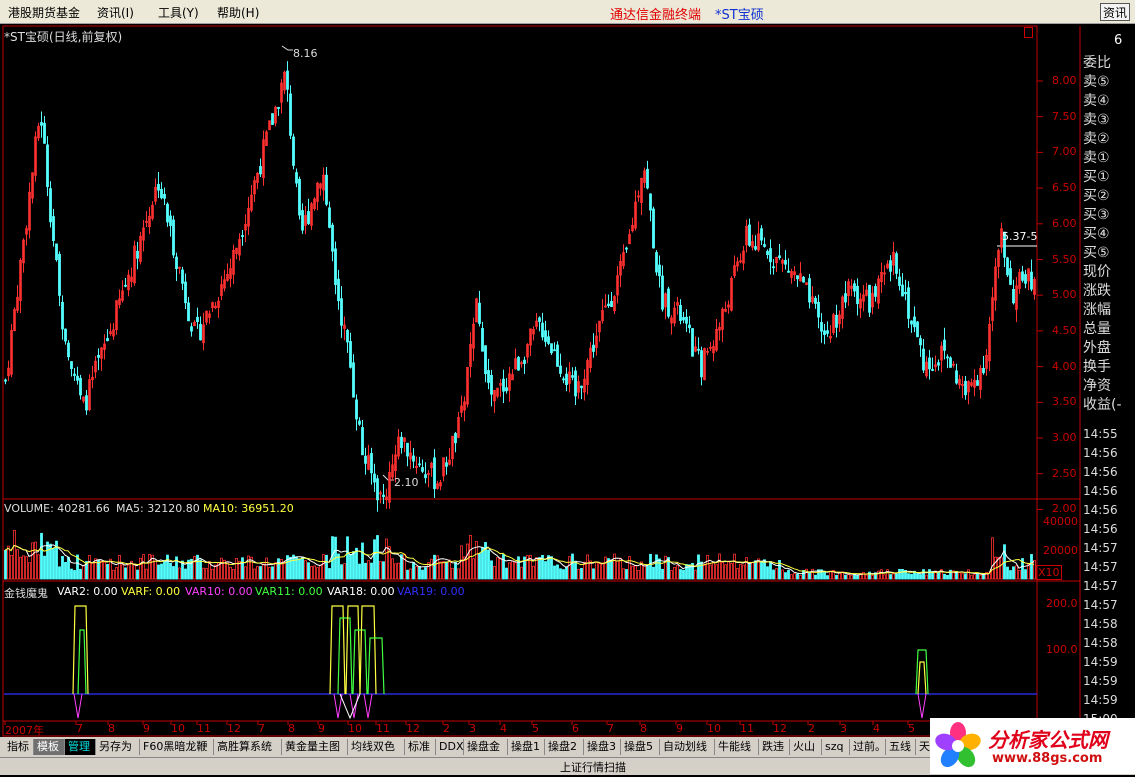  I want to click on indicator-var-value: VARF: 0.00, so click(151, 591).